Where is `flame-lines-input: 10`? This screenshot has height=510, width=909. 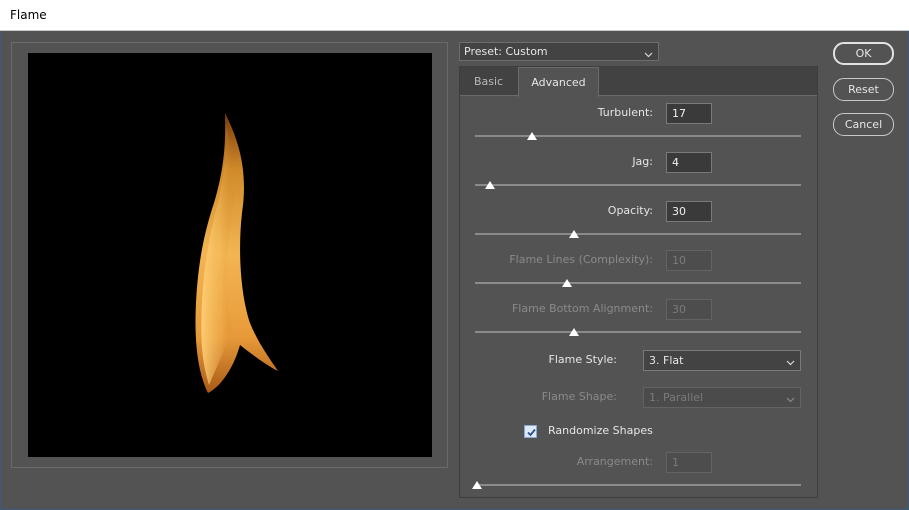
flame-lines-input: 10 is located at coordinates (689, 260).